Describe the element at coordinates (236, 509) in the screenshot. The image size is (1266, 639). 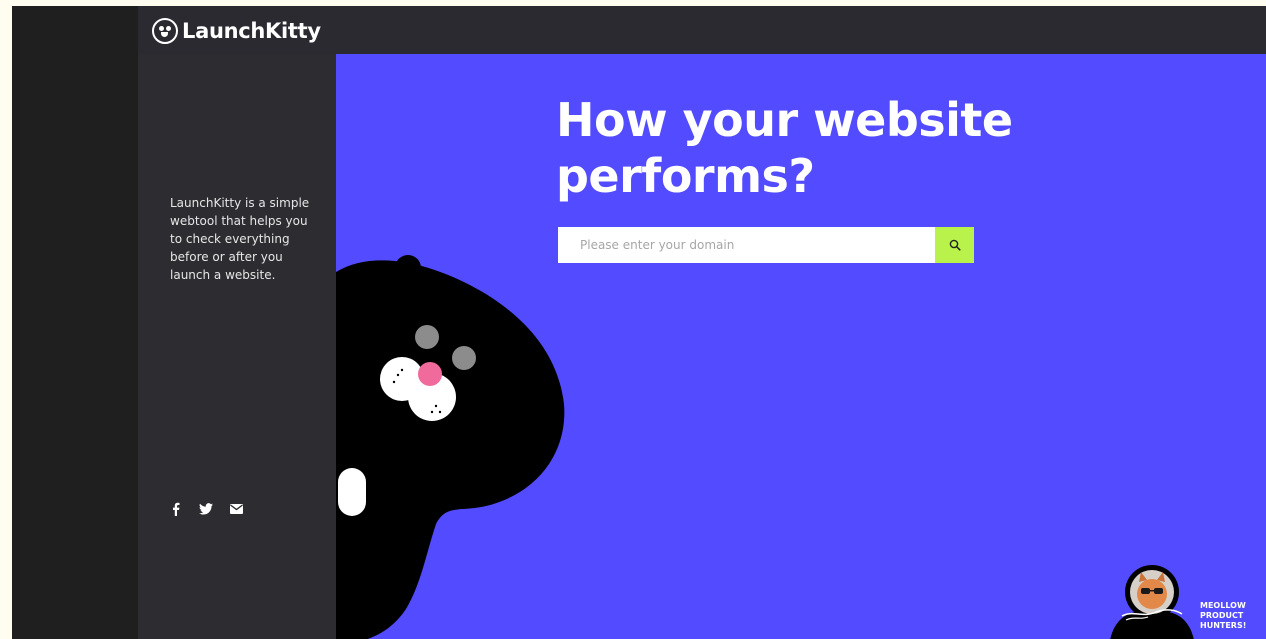
I see `mail-icon` at that location.